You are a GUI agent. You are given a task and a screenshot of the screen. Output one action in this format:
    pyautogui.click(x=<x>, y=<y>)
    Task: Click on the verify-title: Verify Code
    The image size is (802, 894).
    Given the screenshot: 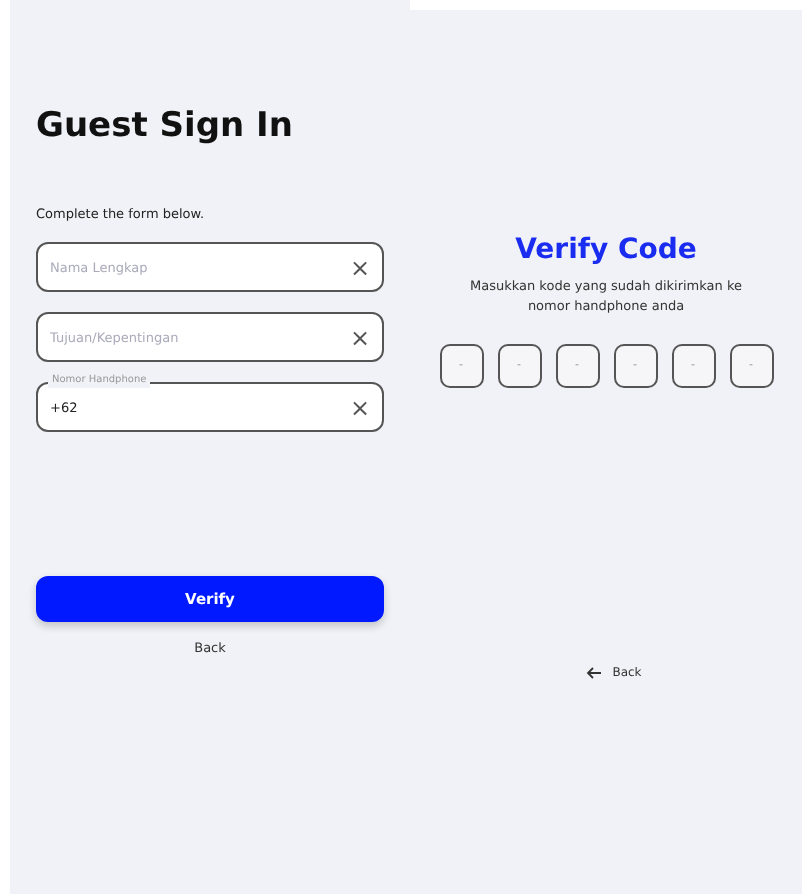 What is the action you would take?
    pyautogui.click(x=606, y=250)
    